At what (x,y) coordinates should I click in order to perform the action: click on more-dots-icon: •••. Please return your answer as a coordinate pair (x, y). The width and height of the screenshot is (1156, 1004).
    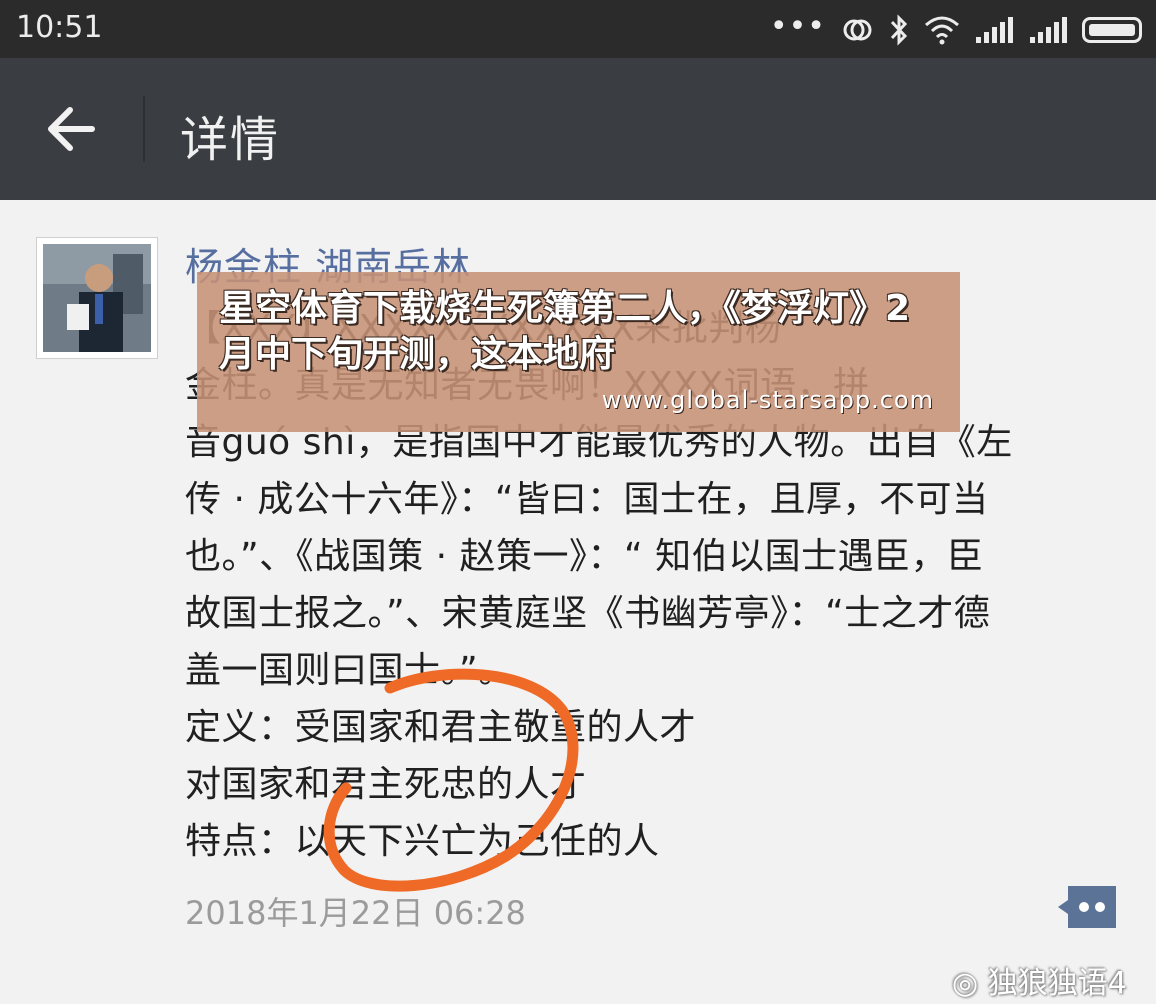
    Looking at the image, I should click on (797, 26).